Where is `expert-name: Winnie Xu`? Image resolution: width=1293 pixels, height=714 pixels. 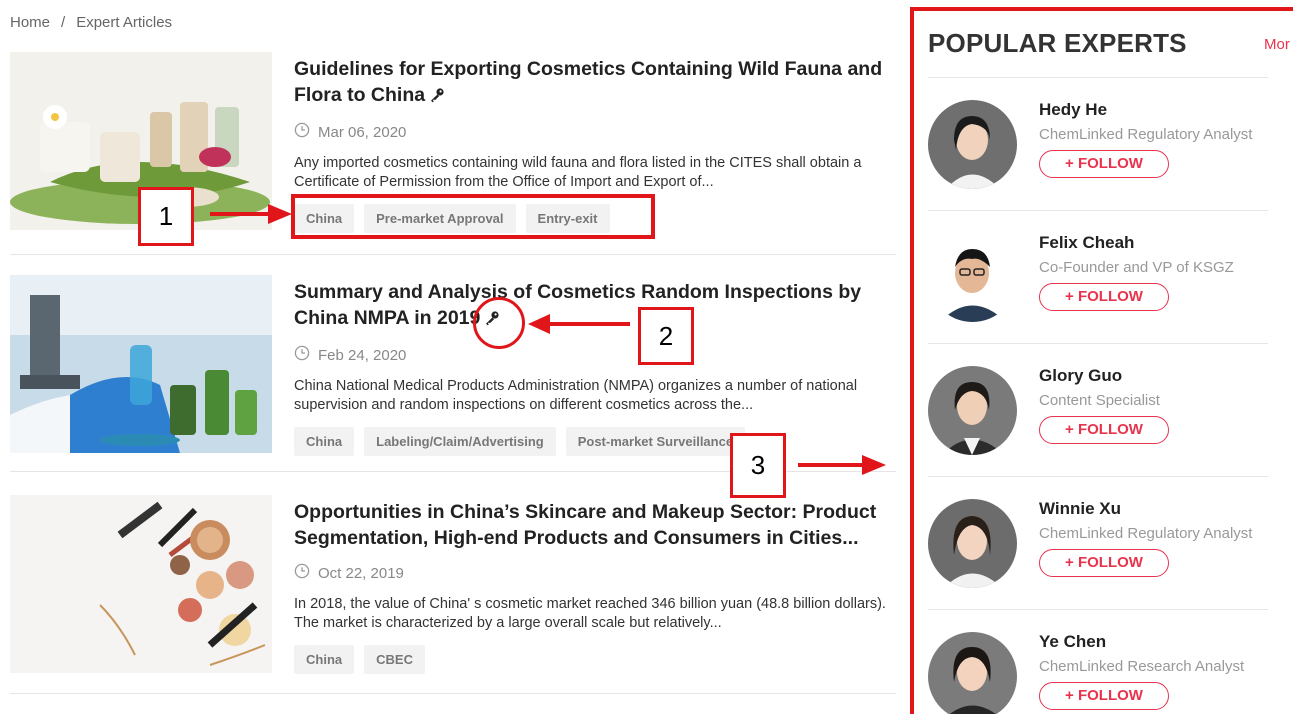 expert-name: Winnie Xu is located at coordinates (1080, 509).